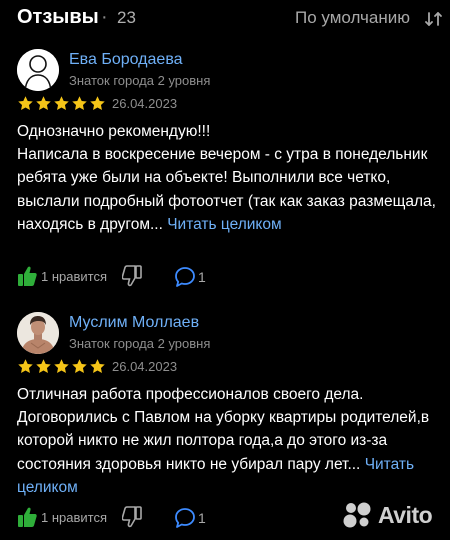 The image size is (450, 540). Describe the element at coordinates (405, 514) in the screenshot. I see `avito-wordmark: Avito` at that location.